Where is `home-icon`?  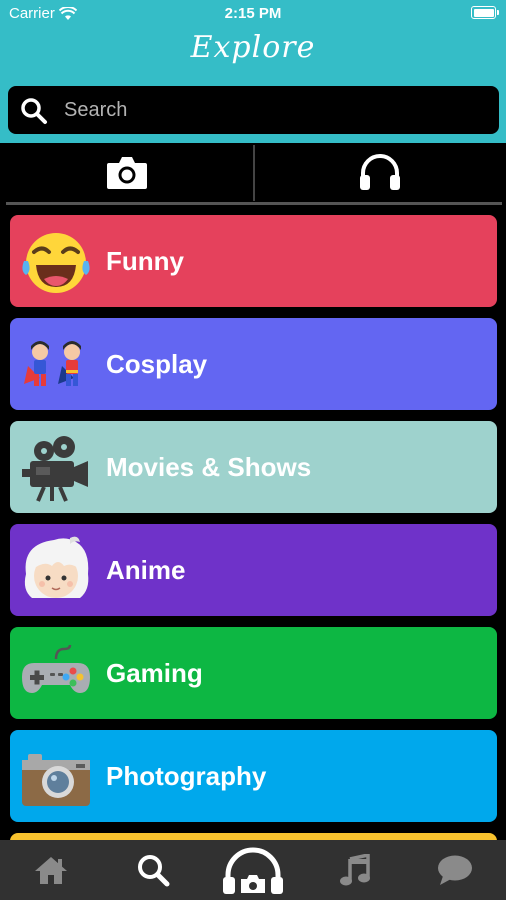
home-icon is located at coordinates (51, 870).